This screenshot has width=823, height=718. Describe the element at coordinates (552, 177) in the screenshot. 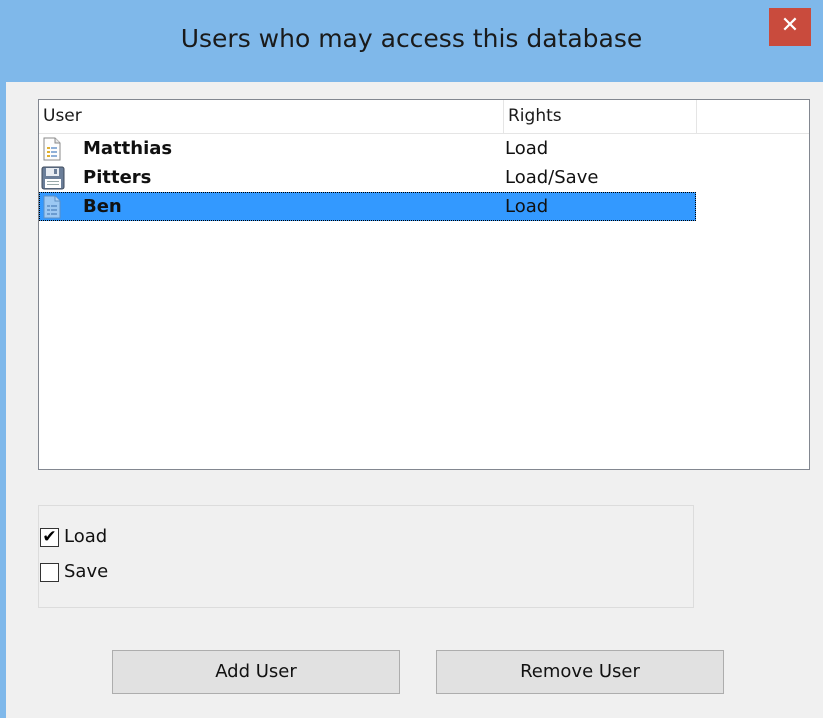

I see `user-rights: Load/Save` at that location.